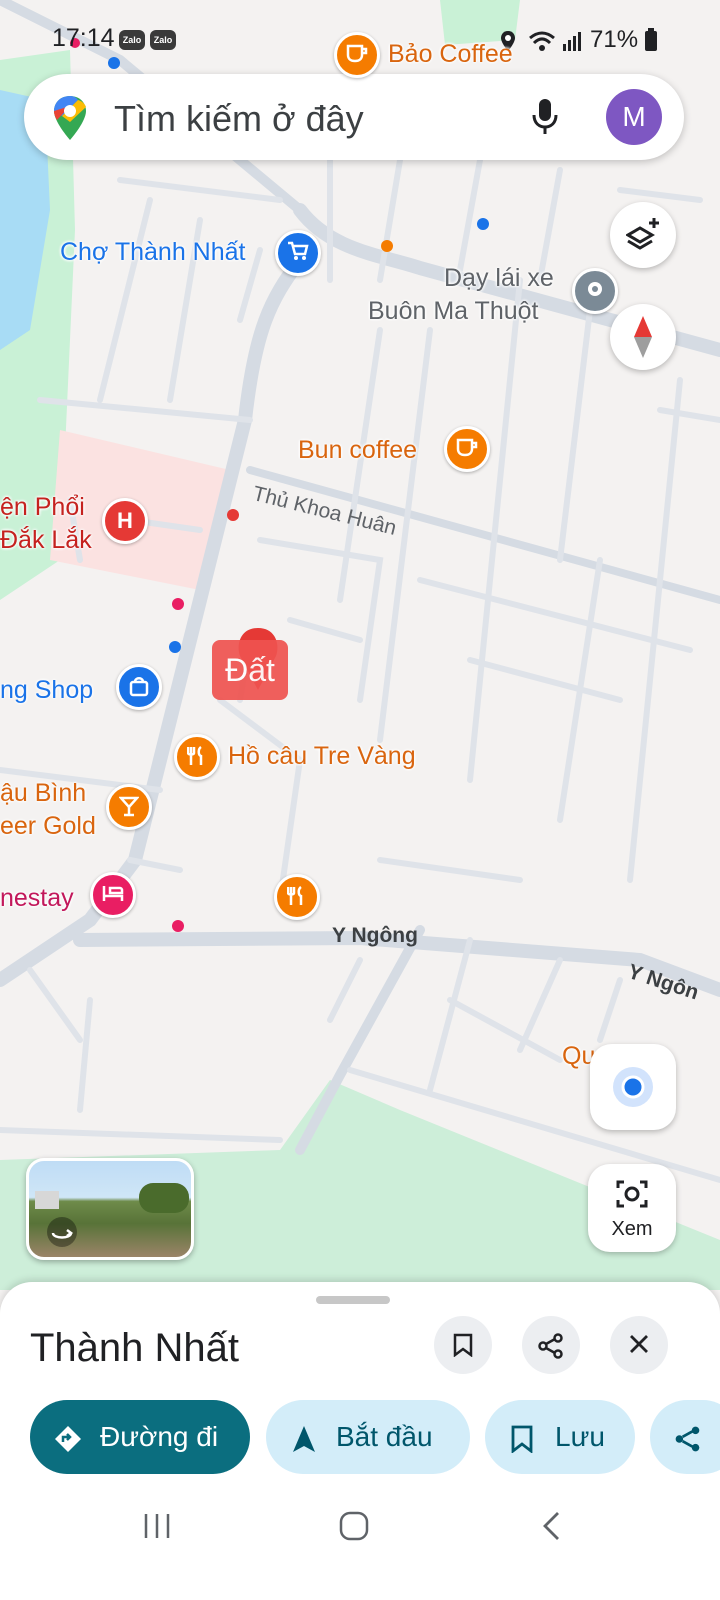  Describe the element at coordinates (110, 1209) in the screenshot. I see `street-view-thumbnail` at that location.